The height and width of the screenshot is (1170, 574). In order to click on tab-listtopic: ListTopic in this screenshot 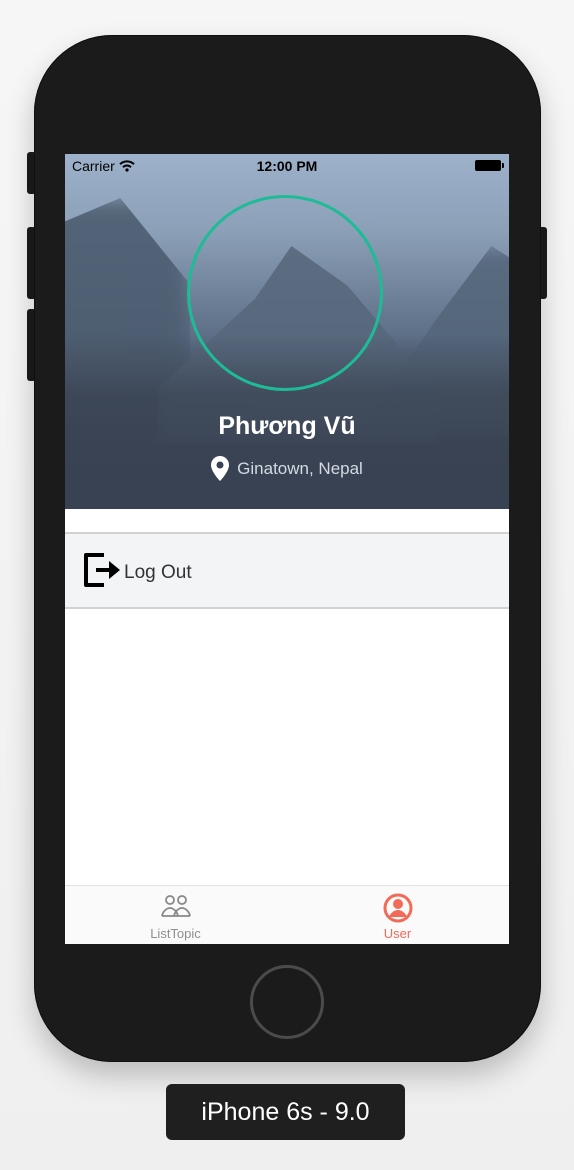, I will do `click(175, 915)`.